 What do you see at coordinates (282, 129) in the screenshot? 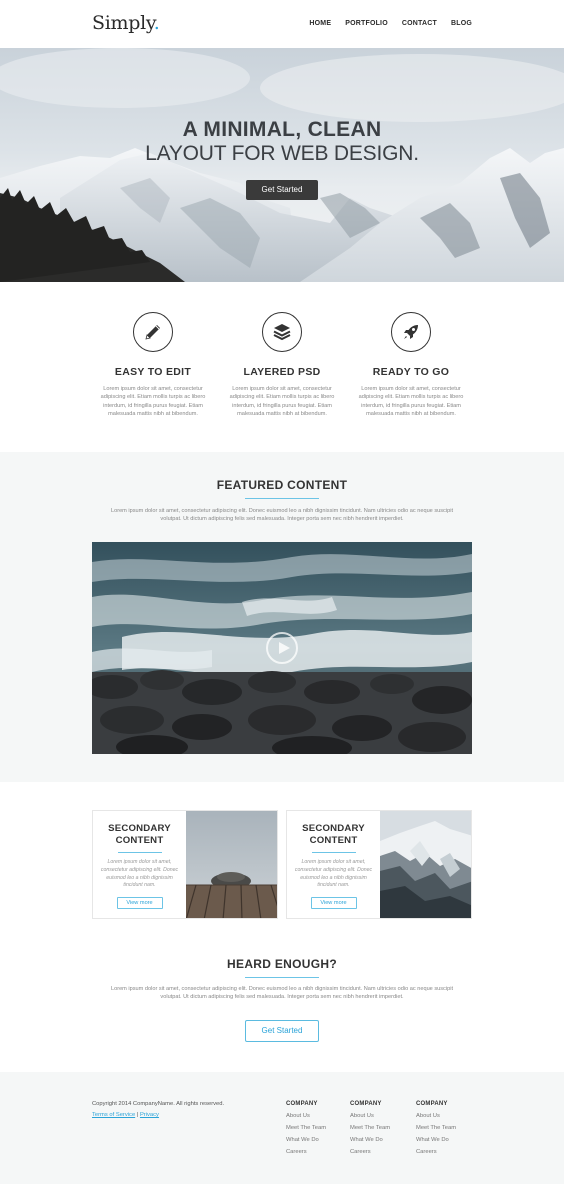
I see `hero-title-line1: A MINIMAL, CLEAN` at bounding box center [282, 129].